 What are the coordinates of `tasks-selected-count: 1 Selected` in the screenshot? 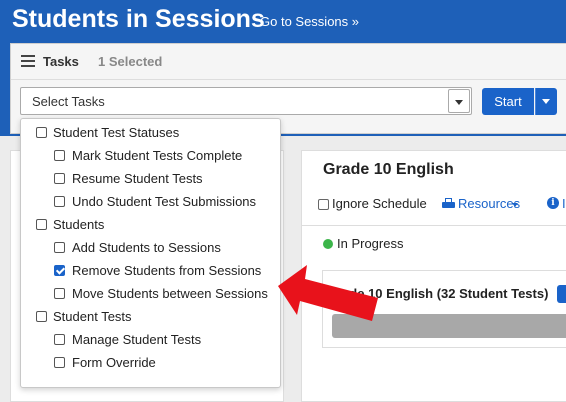 It's located at (130, 61).